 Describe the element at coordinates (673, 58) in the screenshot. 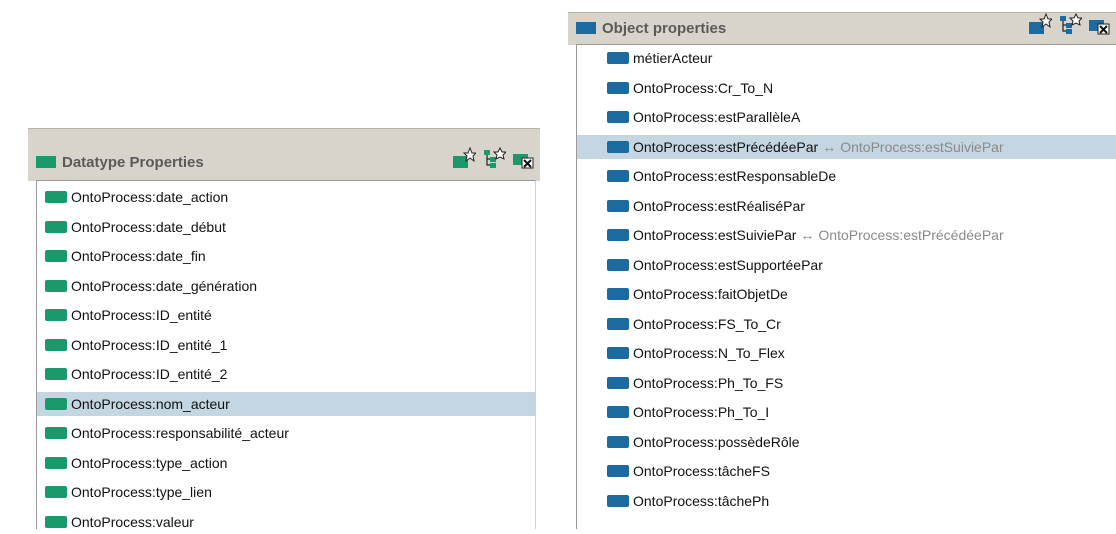

I see `list-item-label: métierActeur` at that location.